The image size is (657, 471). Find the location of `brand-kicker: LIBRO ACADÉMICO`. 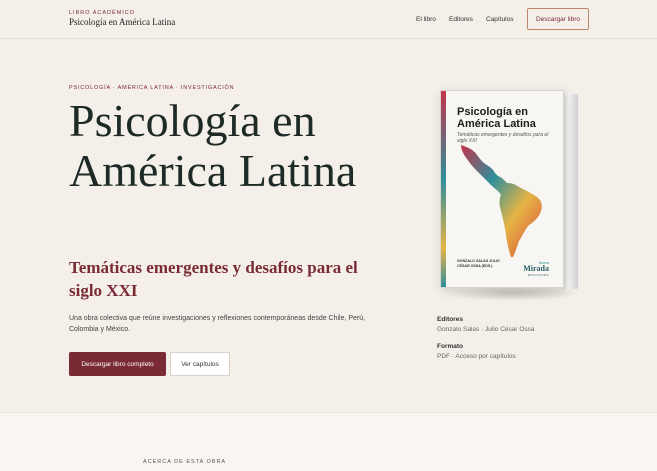

brand-kicker: LIBRO ACADÉMICO is located at coordinates (102, 13).